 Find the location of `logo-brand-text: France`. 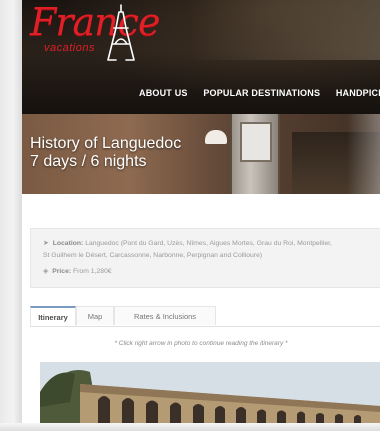

logo-brand-text: France is located at coordinates (95, 22).